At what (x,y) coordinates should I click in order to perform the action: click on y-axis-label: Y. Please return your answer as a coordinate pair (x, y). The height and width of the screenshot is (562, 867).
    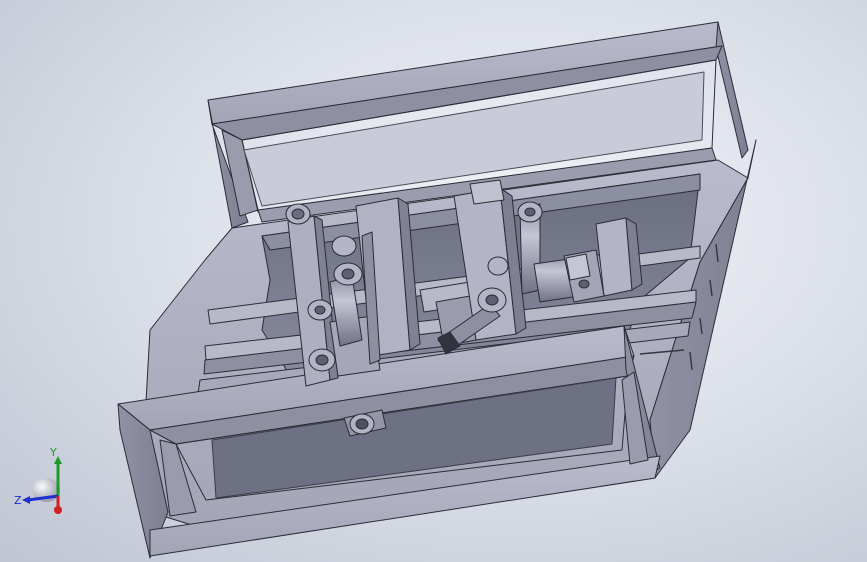
    Looking at the image, I should click on (53, 452).